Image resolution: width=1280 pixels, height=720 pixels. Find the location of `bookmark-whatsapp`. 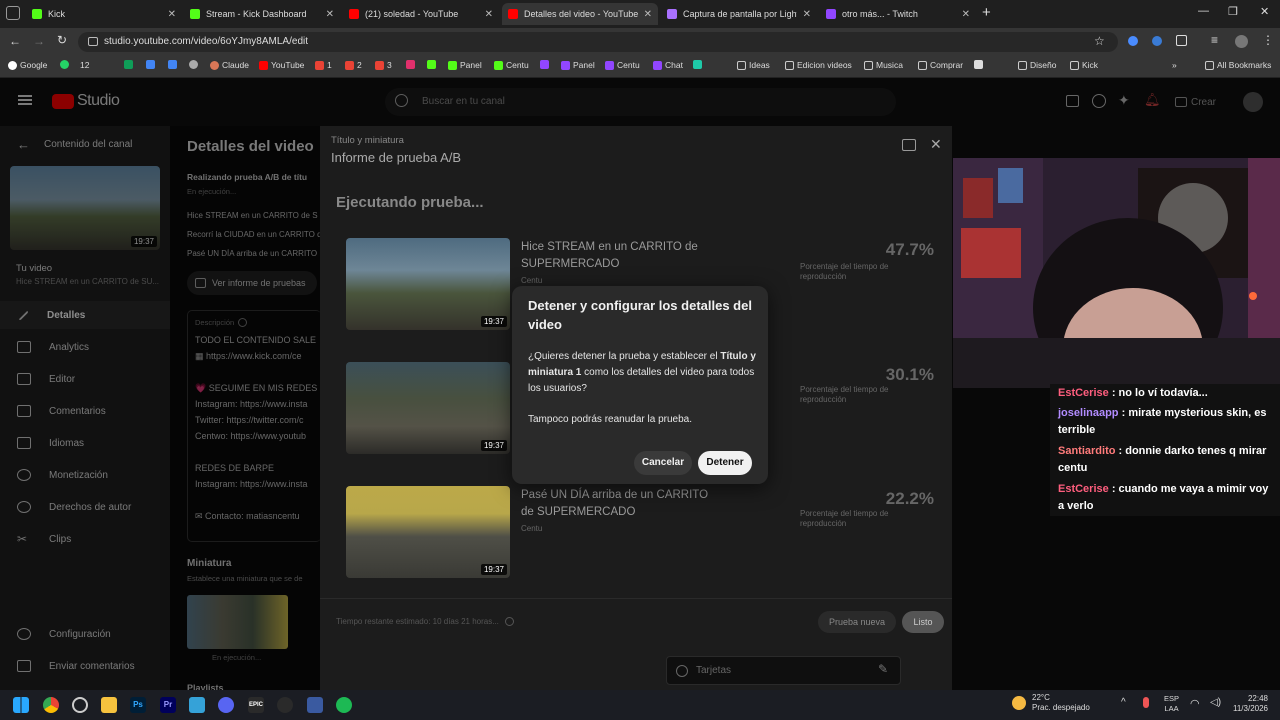

bookmark-whatsapp is located at coordinates (64, 64).